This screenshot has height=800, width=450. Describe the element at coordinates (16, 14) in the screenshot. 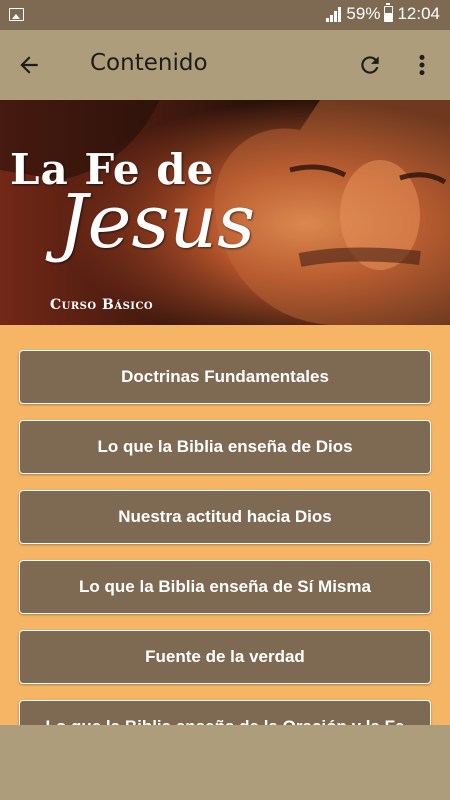

I see `gallery-notification-icon` at that location.